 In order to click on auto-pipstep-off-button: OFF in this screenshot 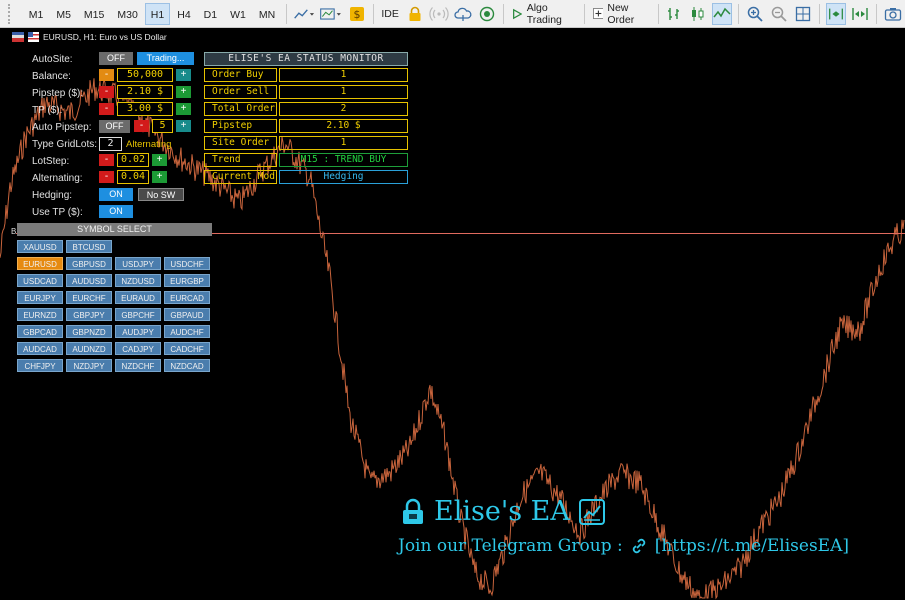, I will do `click(114, 126)`.